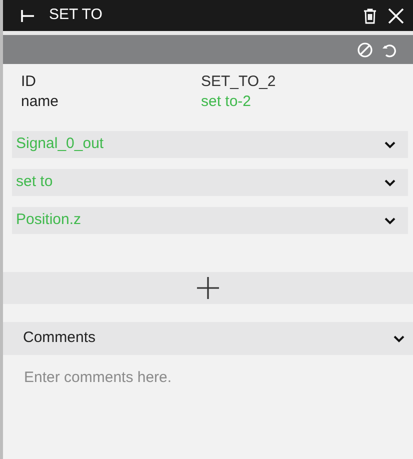 The height and width of the screenshot is (459, 413). Describe the element at coordinates (208, 288) in the screenshot. I see `plus-icon` at that location.